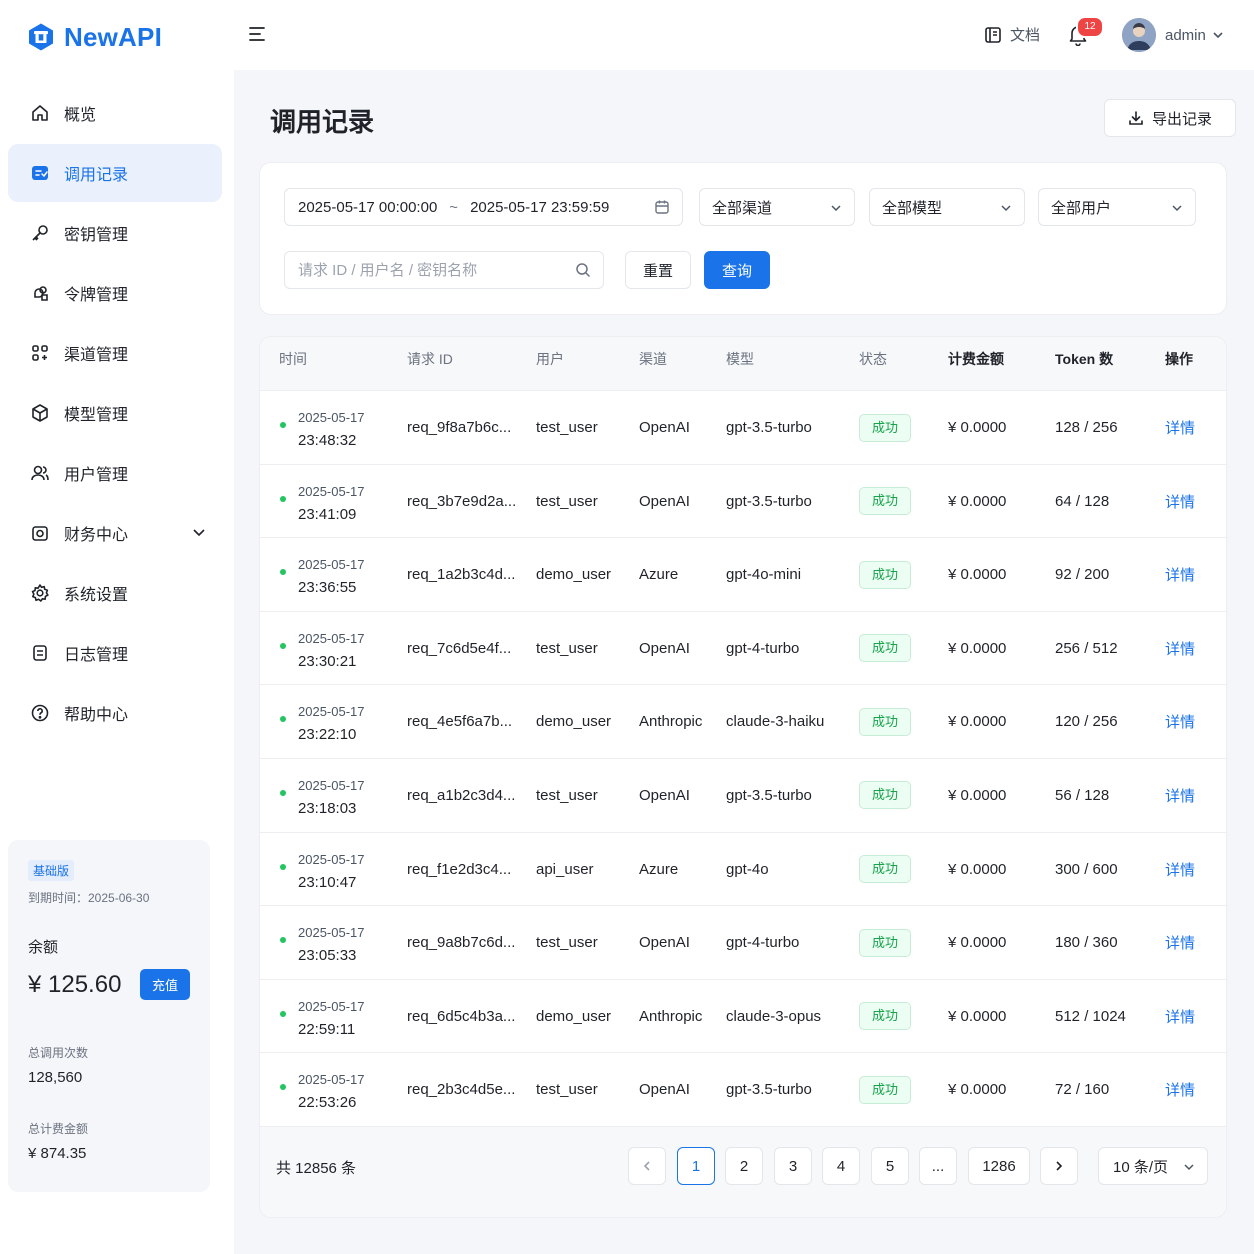  What do you see at coordinates (40, 533) in the screenshot?
I see `finance-icon` at bounding box center [40, 533].